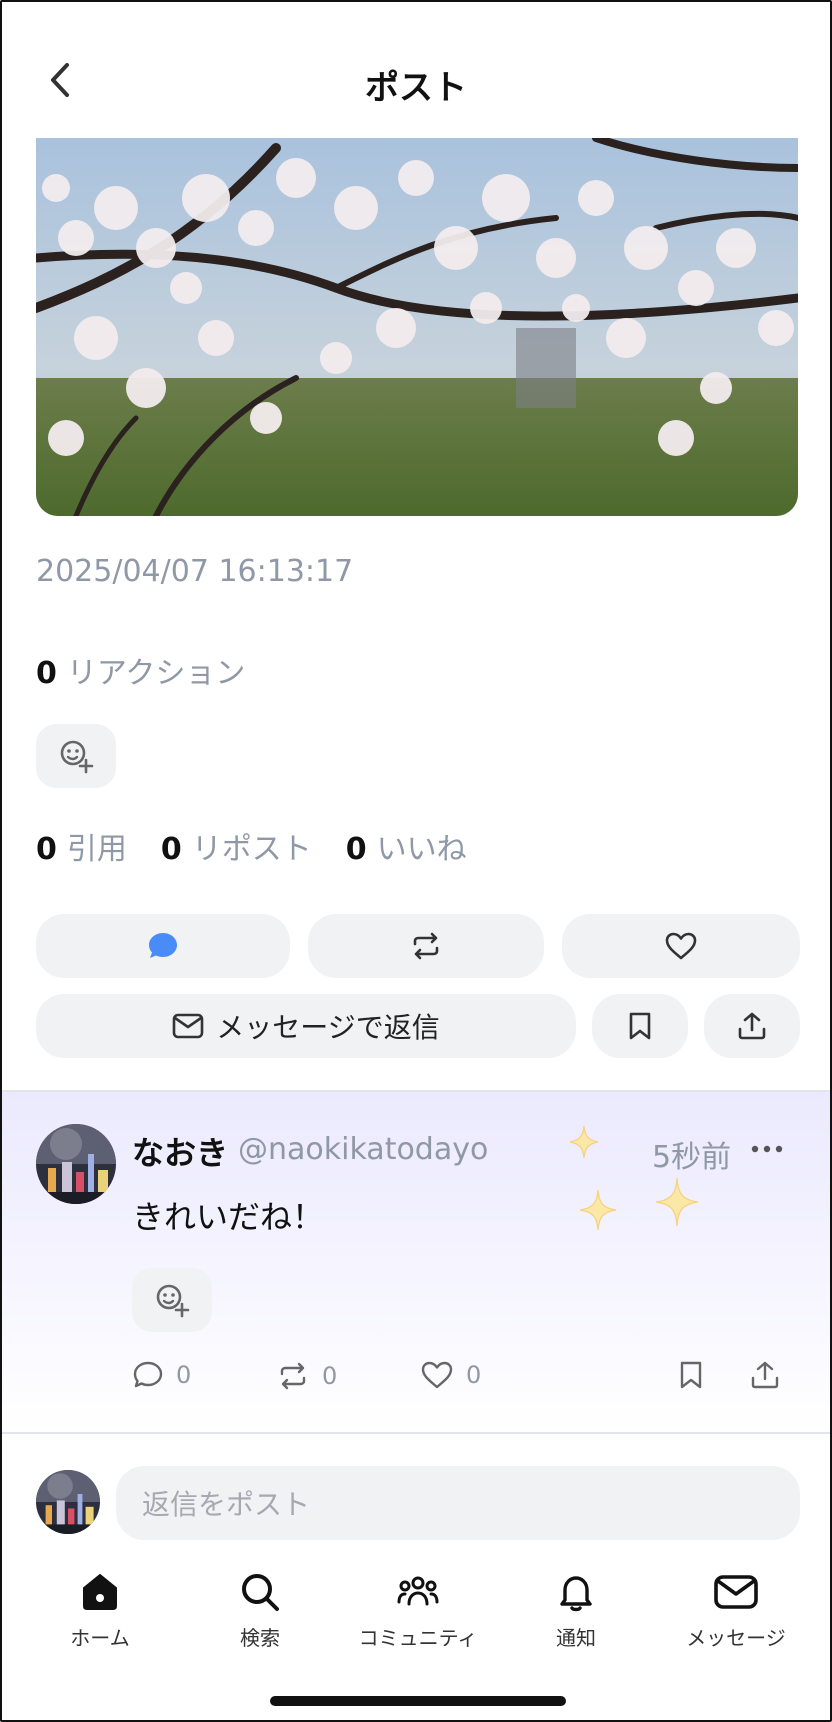 The image size is (832, 1722). Describe the element at coordinates (576, 1638) in the screenshot. I see `tab-notifications-label: 通知` at that location.